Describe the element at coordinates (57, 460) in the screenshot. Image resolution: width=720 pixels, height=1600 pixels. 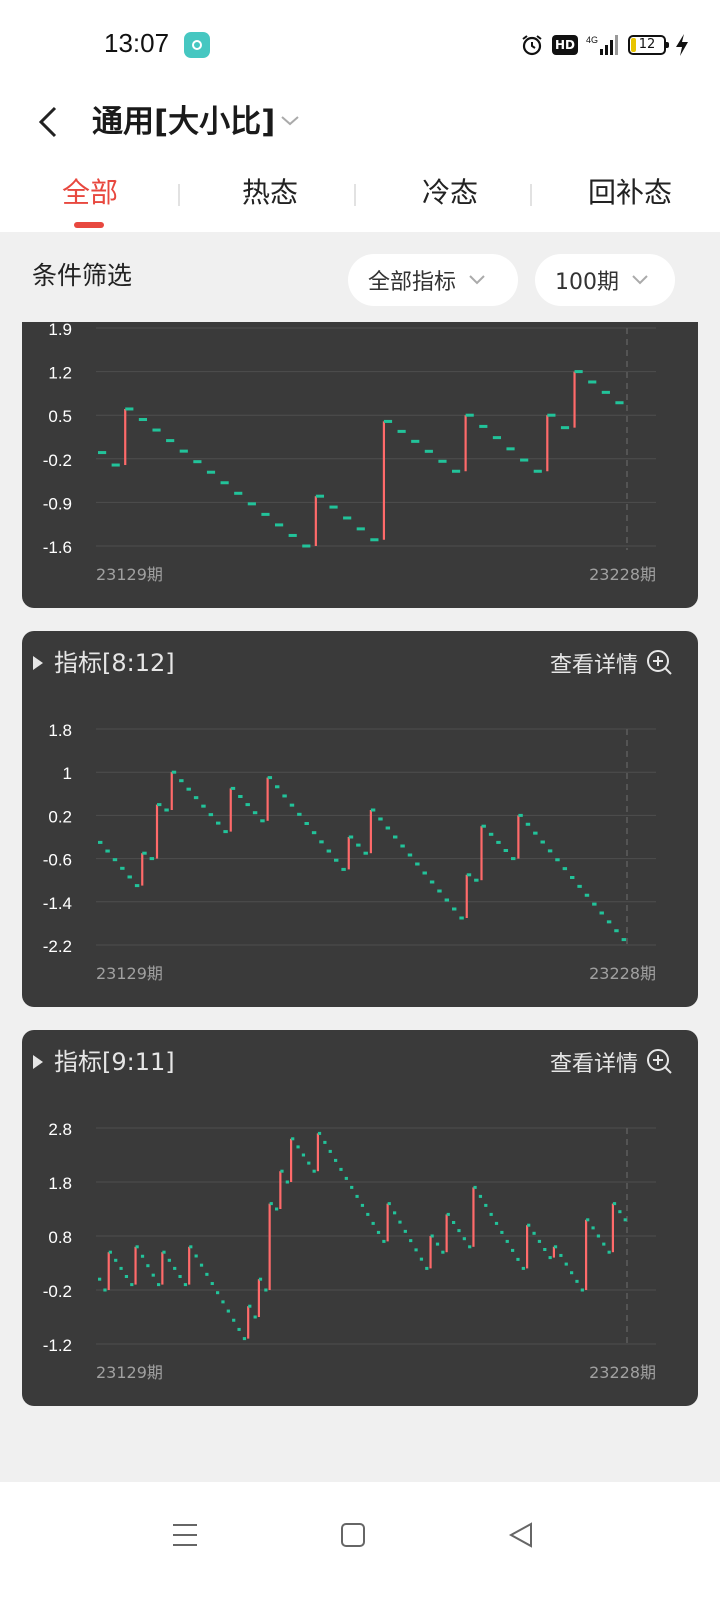
I see `y-tick-label: -0.2` at that location.